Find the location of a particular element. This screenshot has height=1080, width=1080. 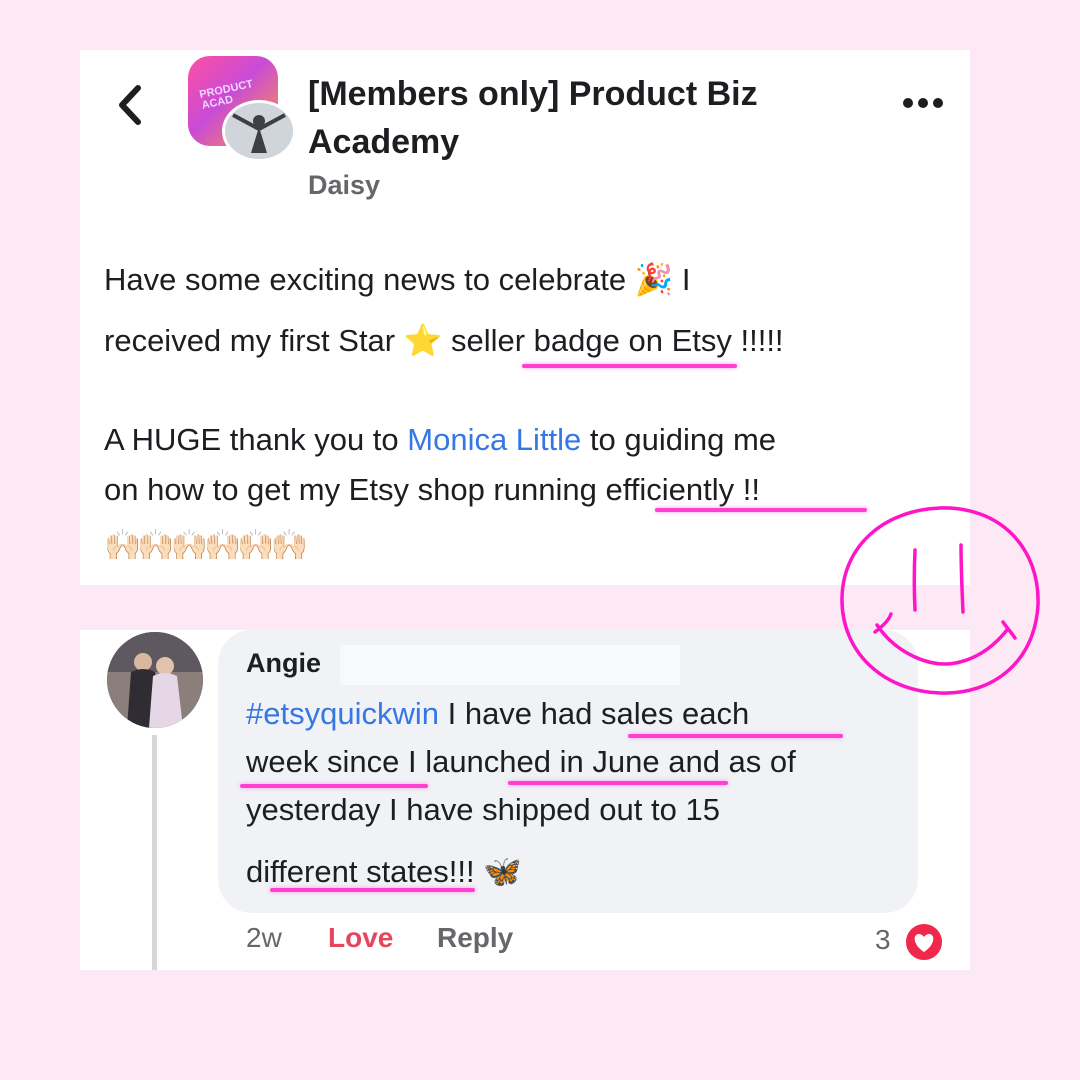

group-title-line2: Academy is located at coordinates (384, 142).